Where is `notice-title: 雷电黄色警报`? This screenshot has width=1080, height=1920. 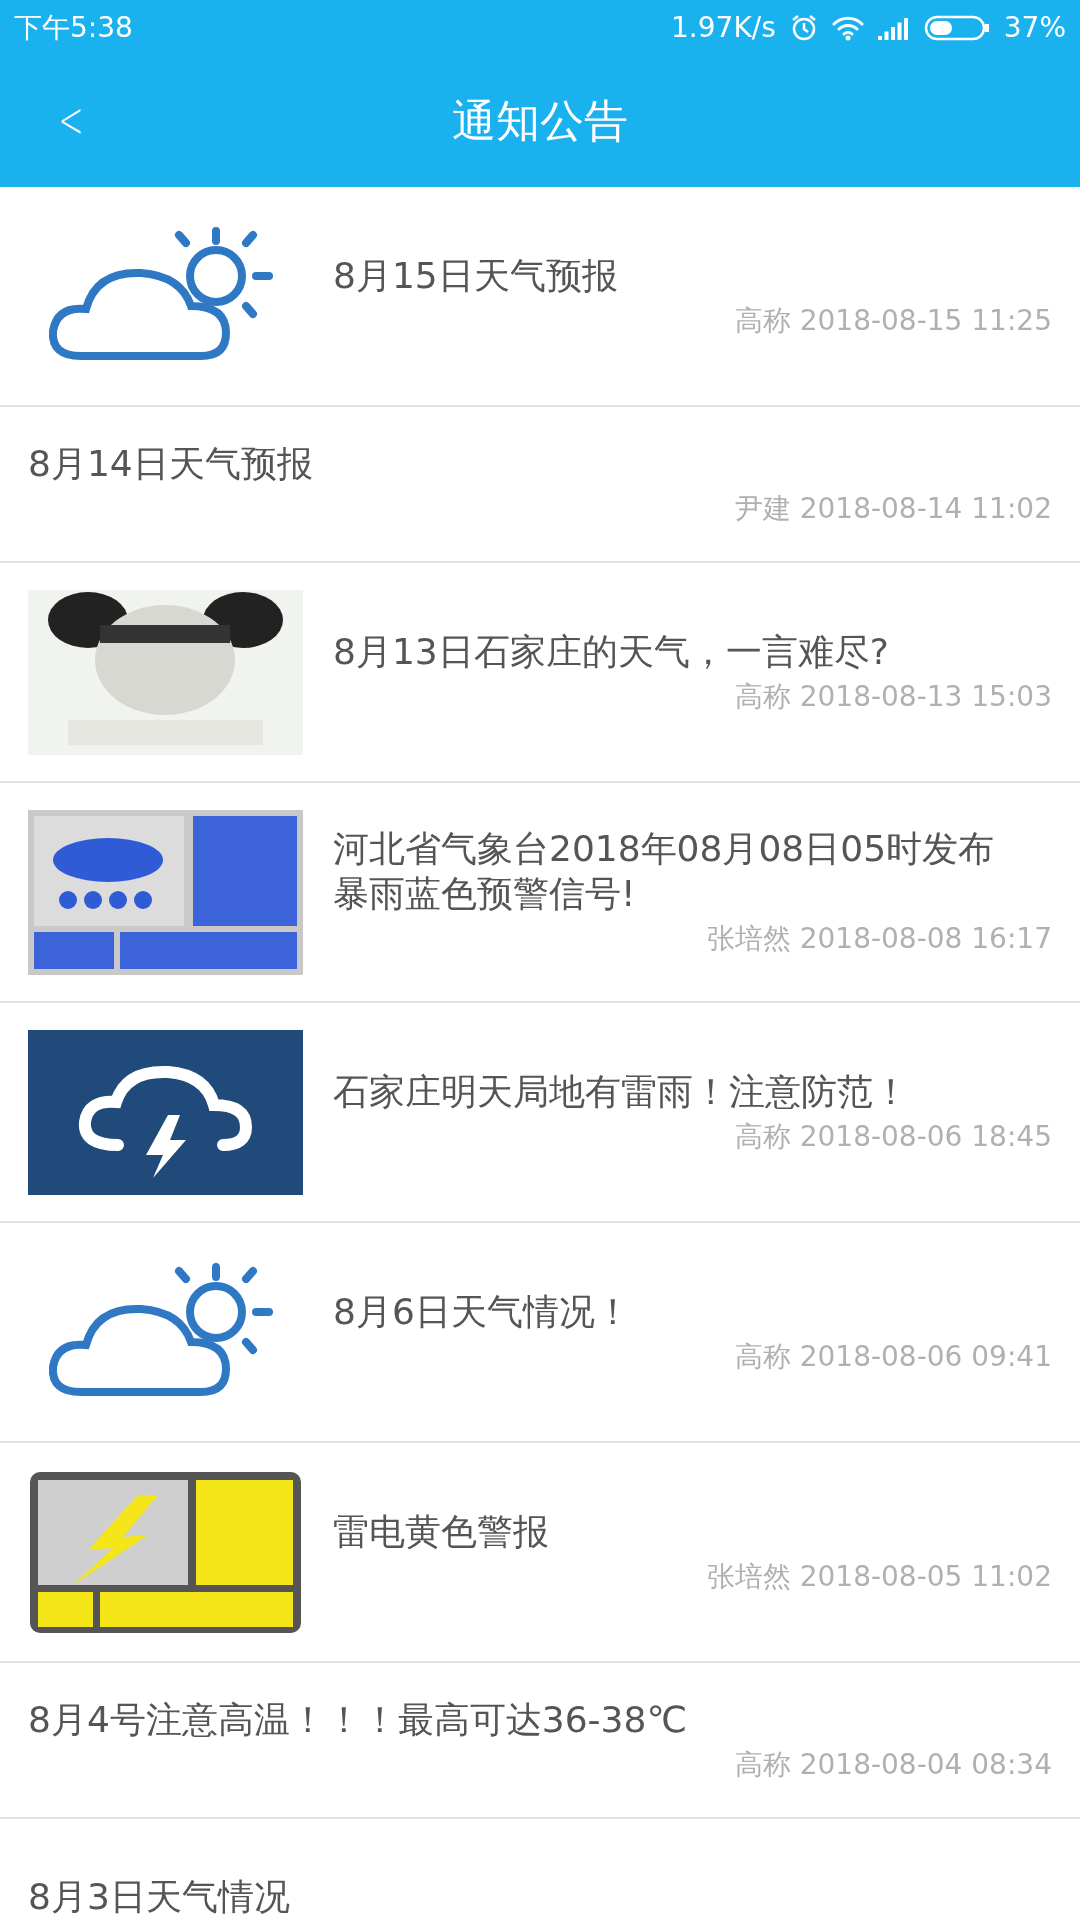
notice-title: 雷电黄色警报 is located at coordinates (692, 1531).